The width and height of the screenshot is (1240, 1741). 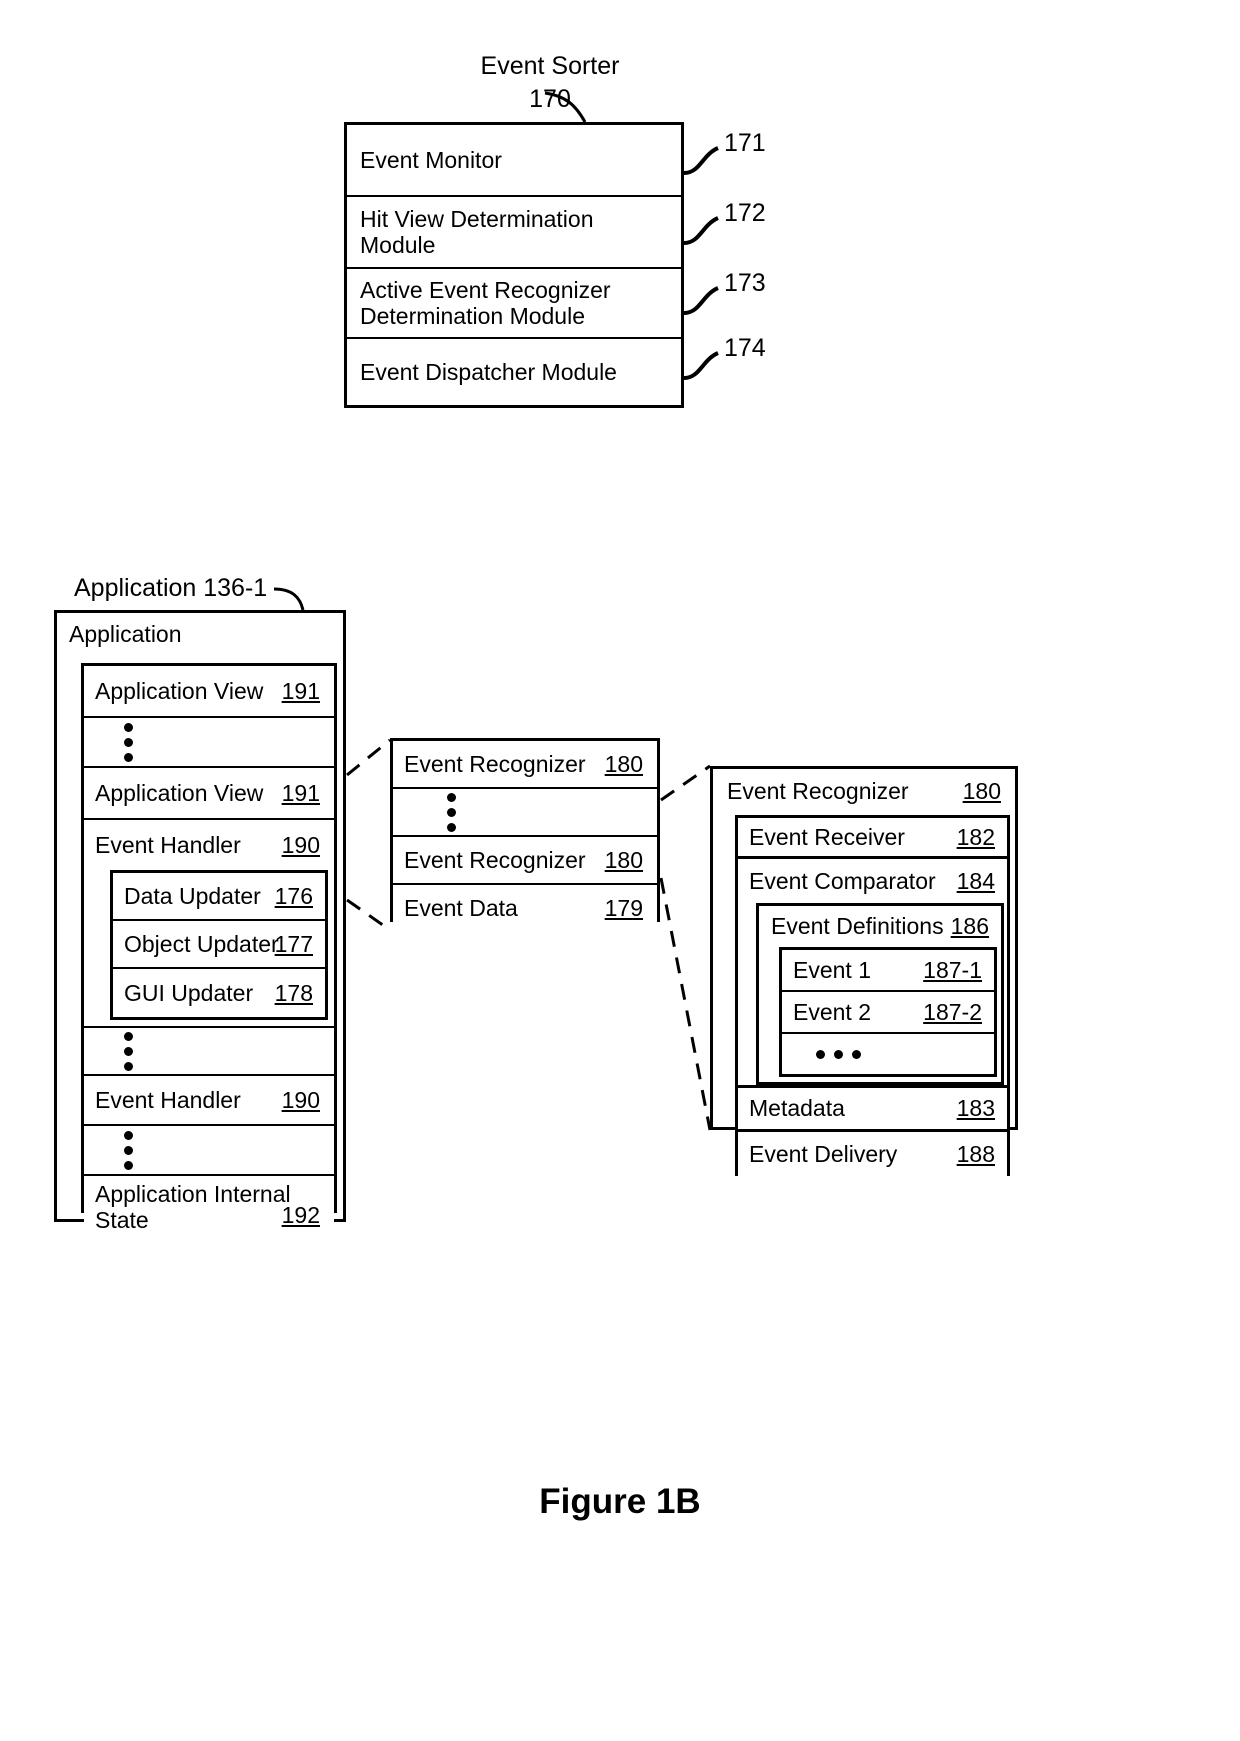 What do you see at coordinates (293, 943) in the screenshot?
I see `object-updater-ref: 177` at bounding box center [293, 943].